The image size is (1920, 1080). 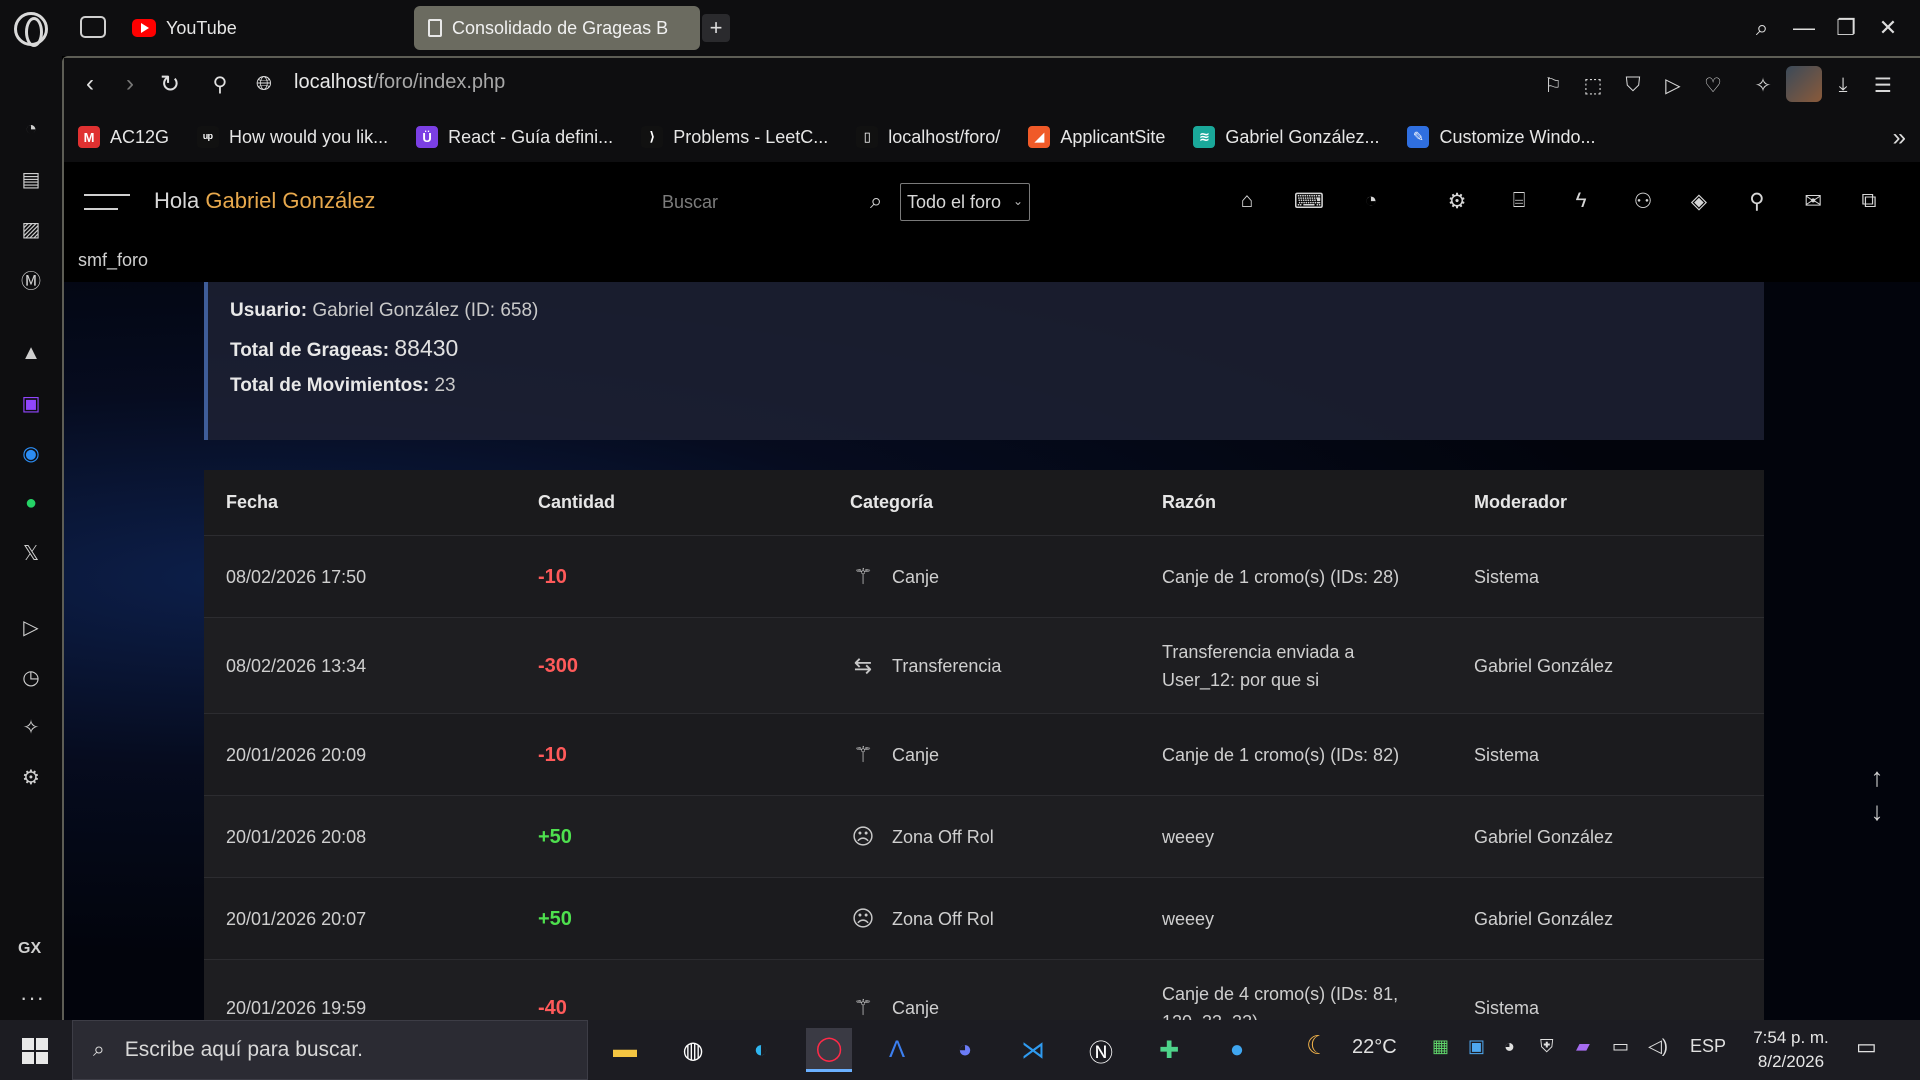 What do you see at coordinates (184, 28) in the screenshot?
I see `tab-youtube: YouTube` at bounding box center [184, 28].